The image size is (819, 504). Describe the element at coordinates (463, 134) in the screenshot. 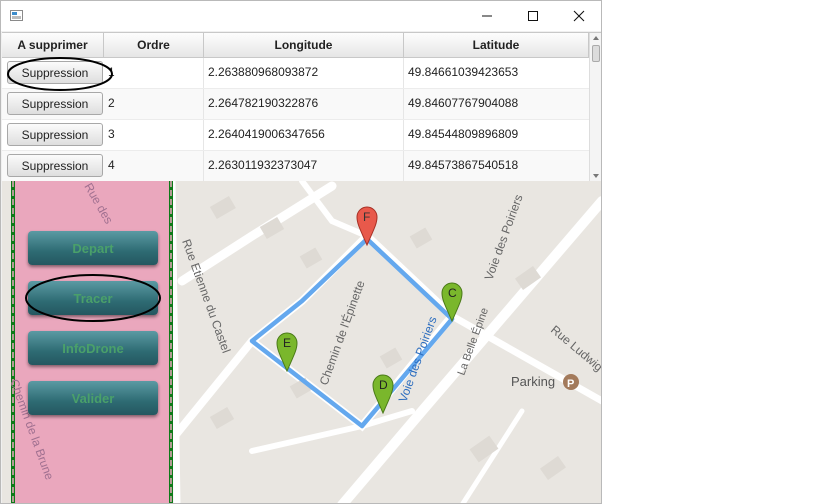

I see `latitude-cell: 49.84544809896809` at that location.